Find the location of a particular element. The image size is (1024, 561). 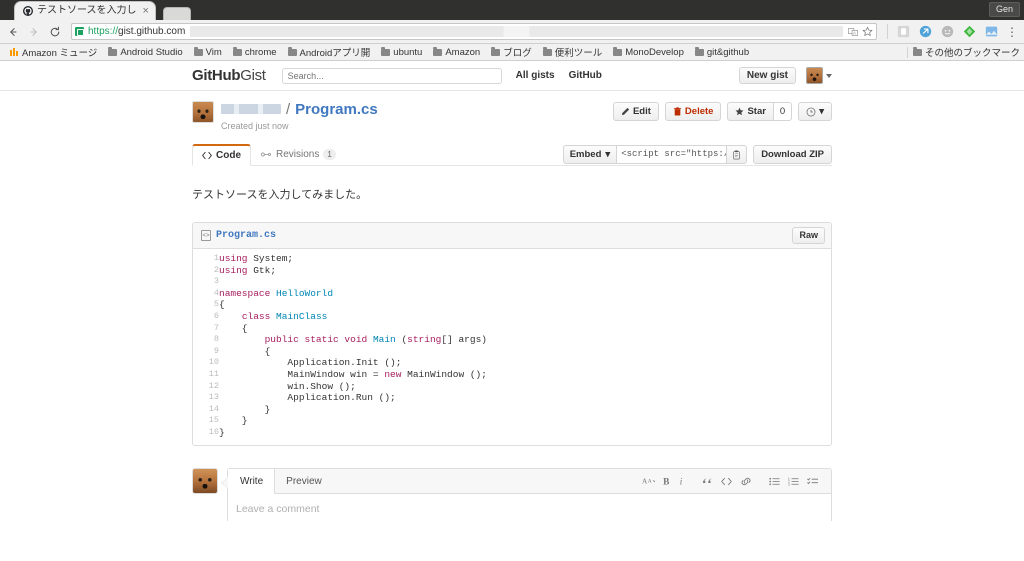

comment-form: Write Preview AA B i 123 Leave a comment is located at coordinates (512, 494).